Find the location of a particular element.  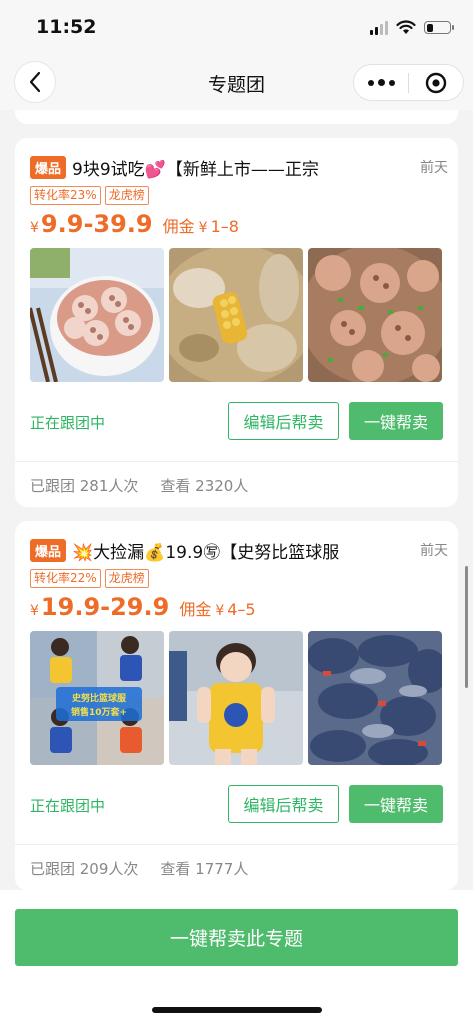

commission-value: 4–5 is located at coordinates (241, 609).